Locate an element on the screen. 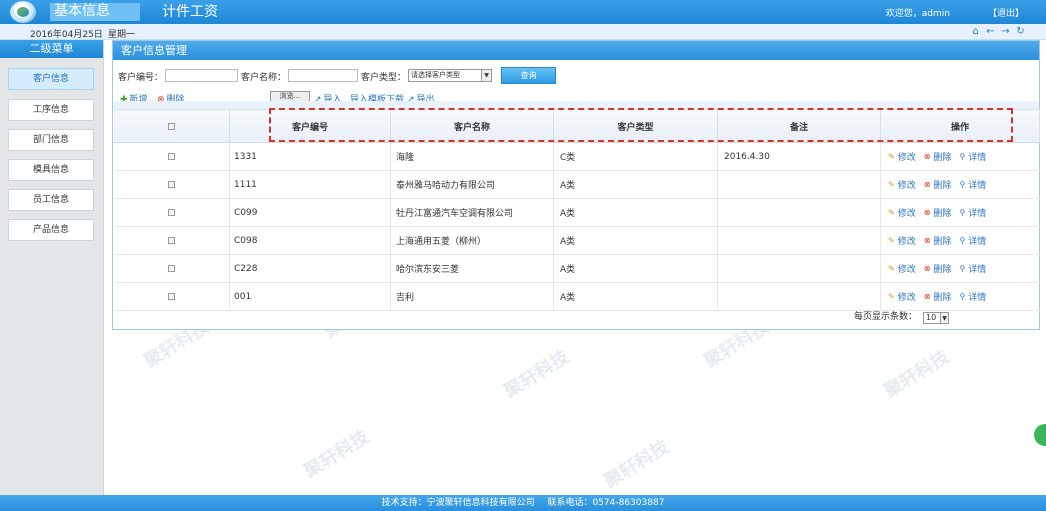 This screenshot has height=511, width=1046. page-size-select: 10 ▼ is located at coordinates (936, 318).